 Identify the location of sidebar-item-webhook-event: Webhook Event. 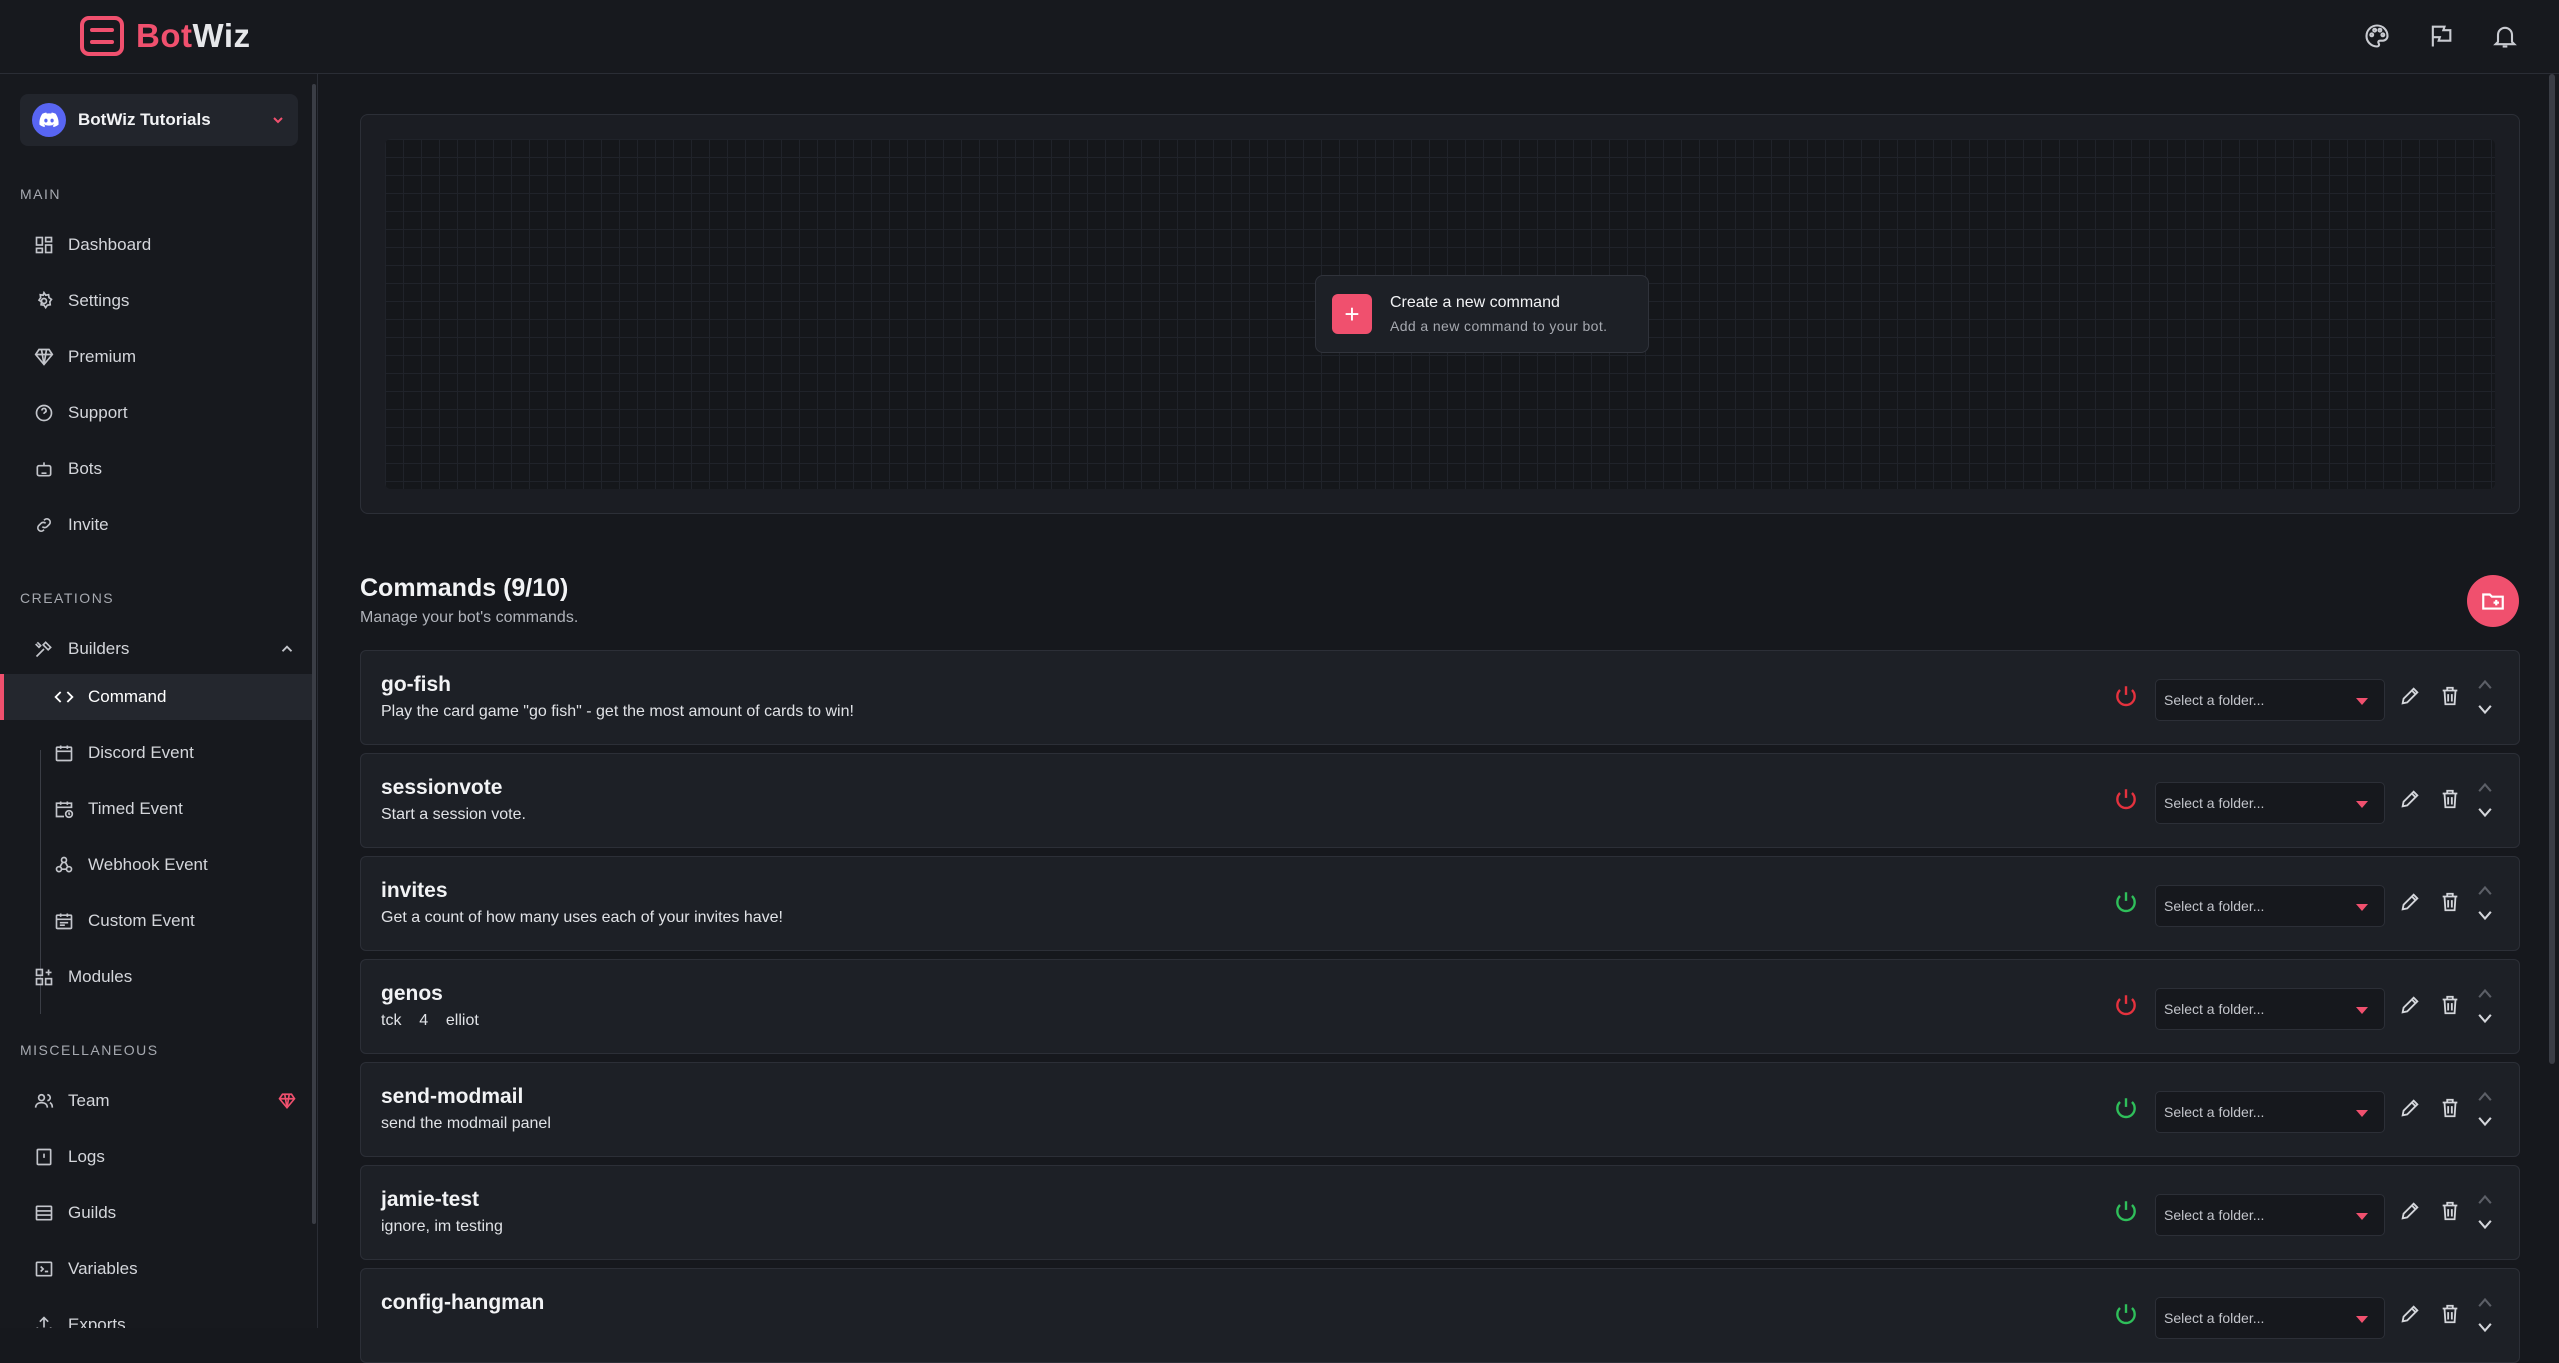
(156, 865).